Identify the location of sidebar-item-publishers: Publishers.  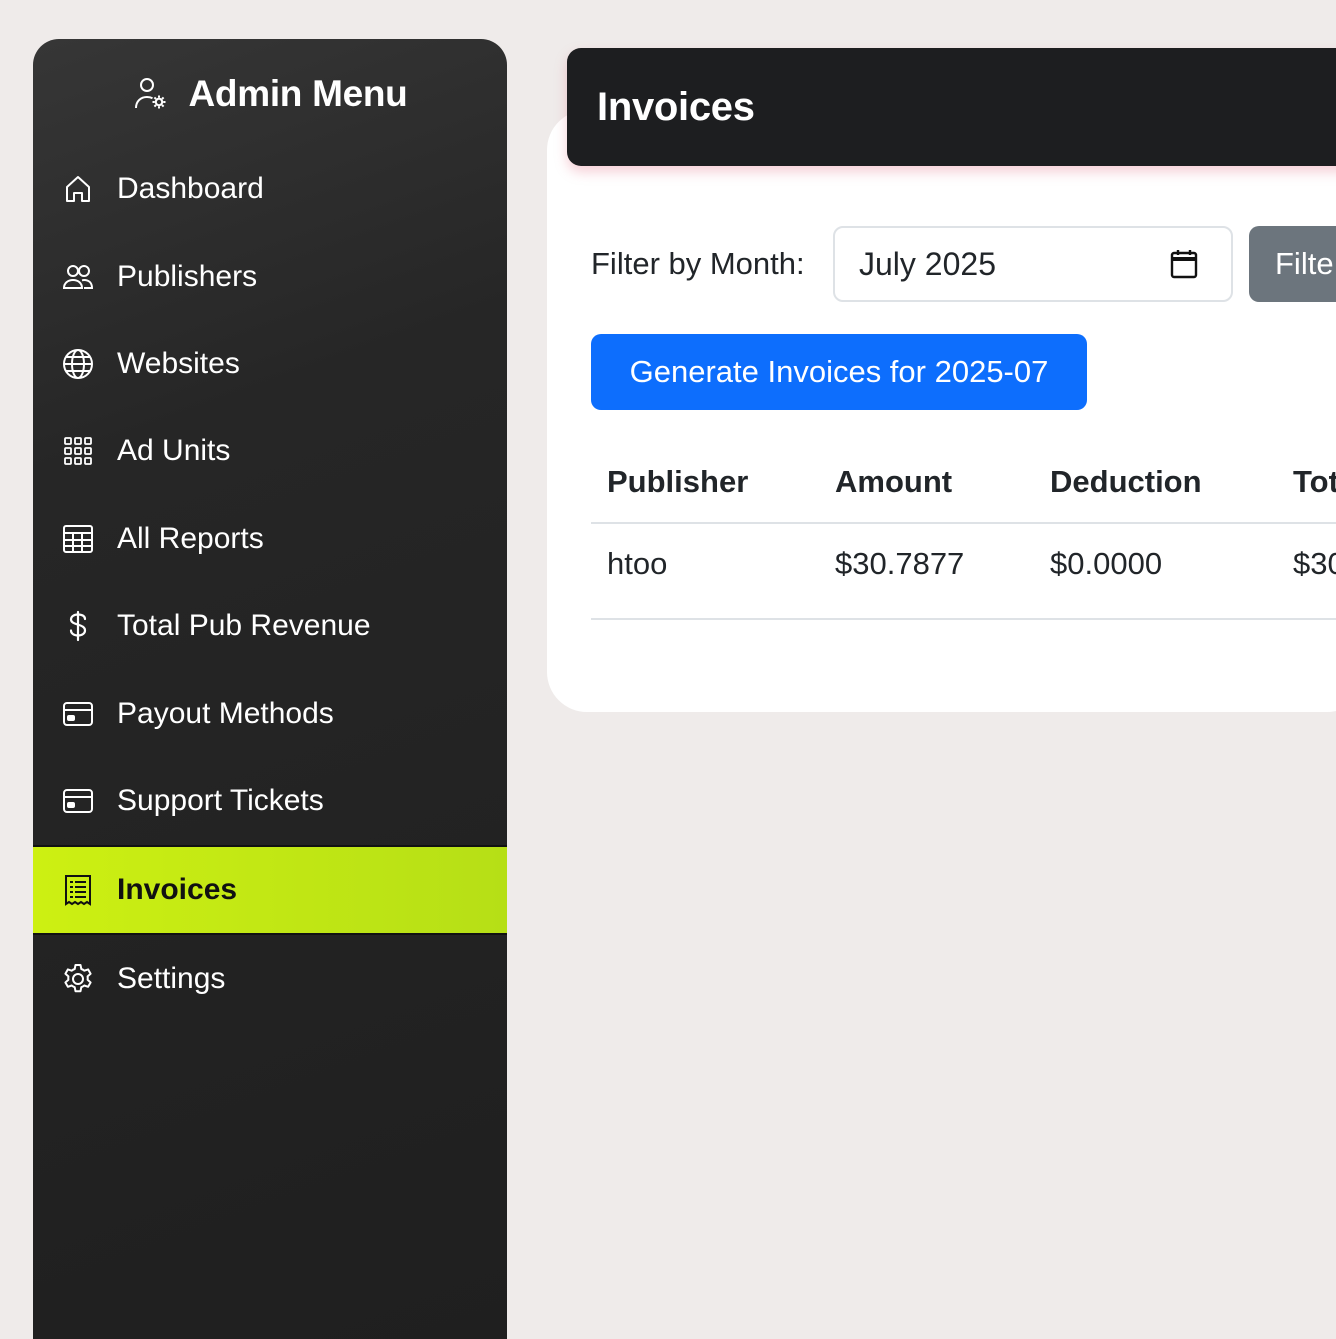
(270, 277).